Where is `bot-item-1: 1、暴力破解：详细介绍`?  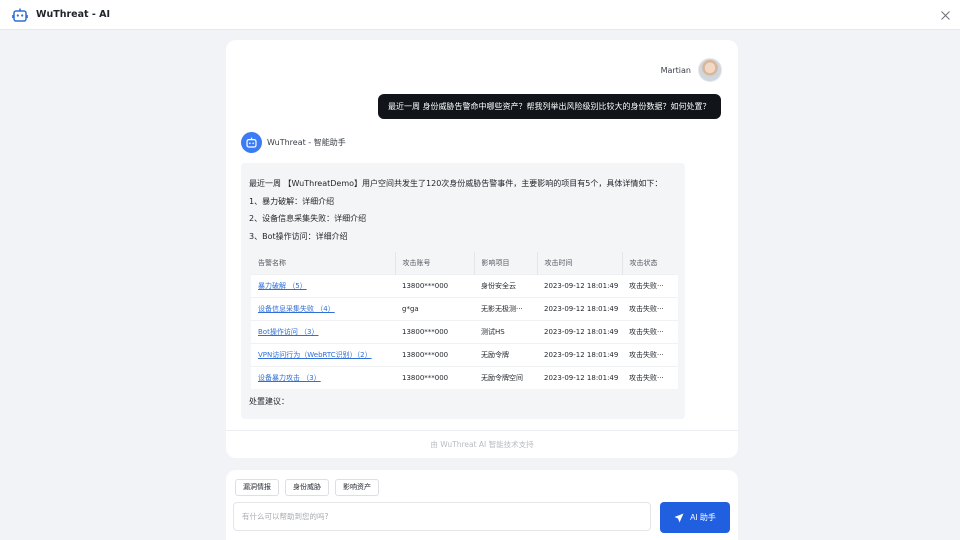
bot-item-1: 1、暴力破解：详细介绍 is located at coordinates (292, 201).